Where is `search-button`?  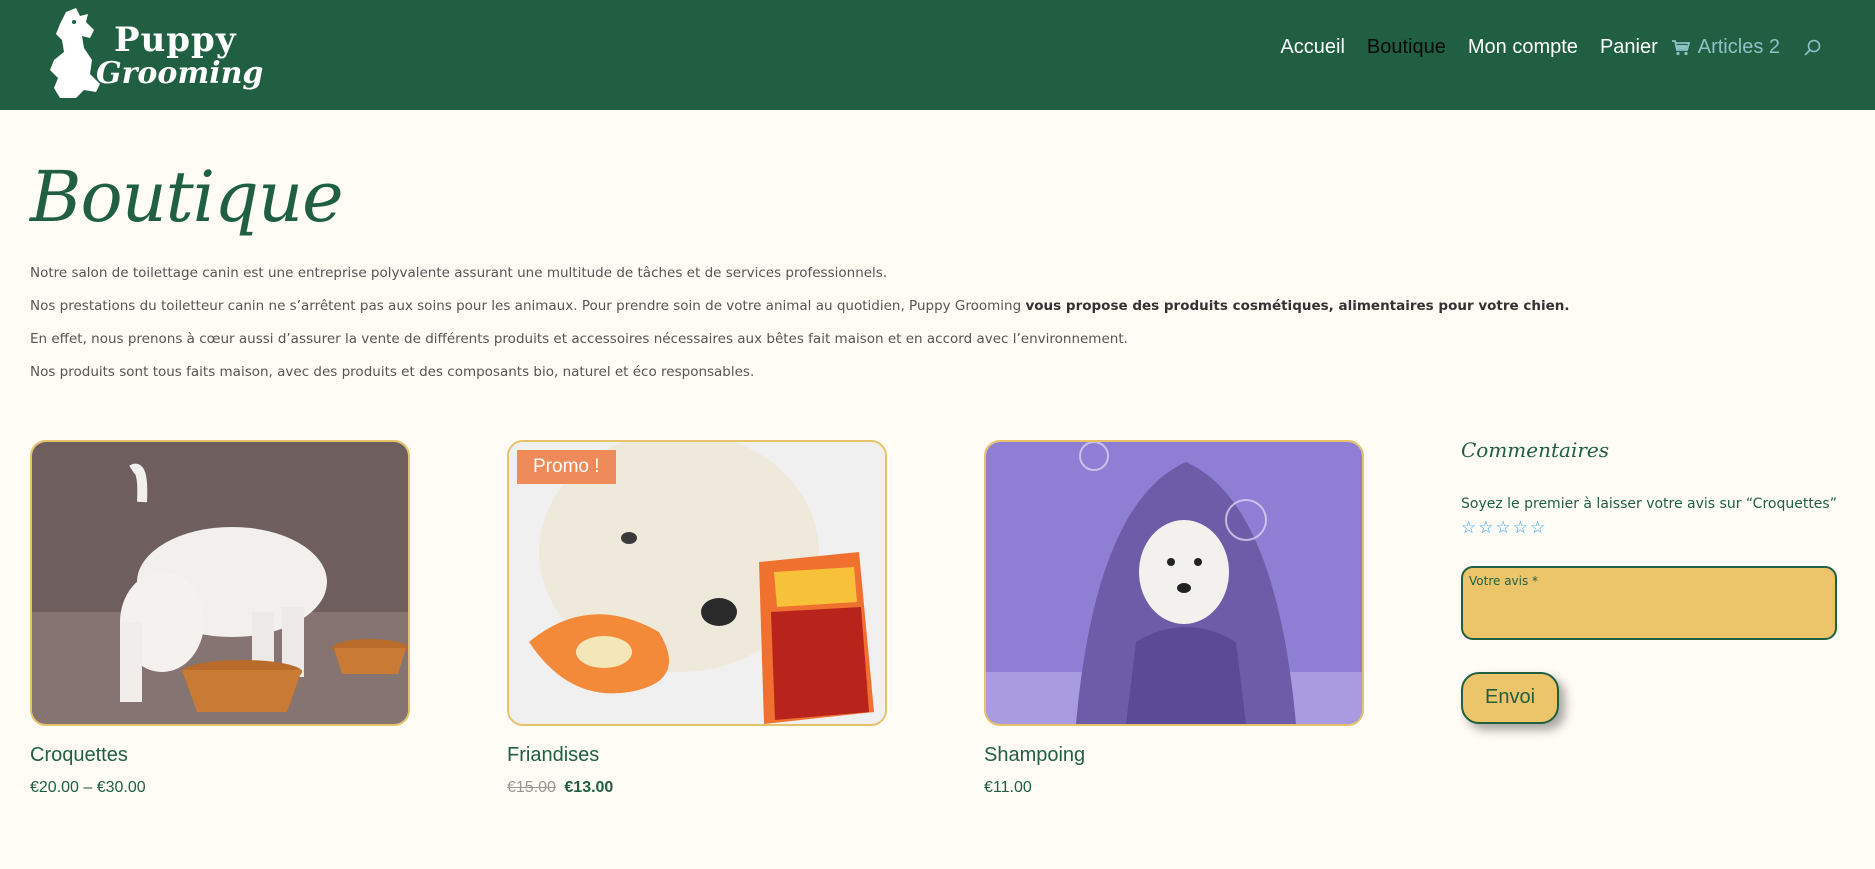 search-button is located at coordinates (1812, 47).